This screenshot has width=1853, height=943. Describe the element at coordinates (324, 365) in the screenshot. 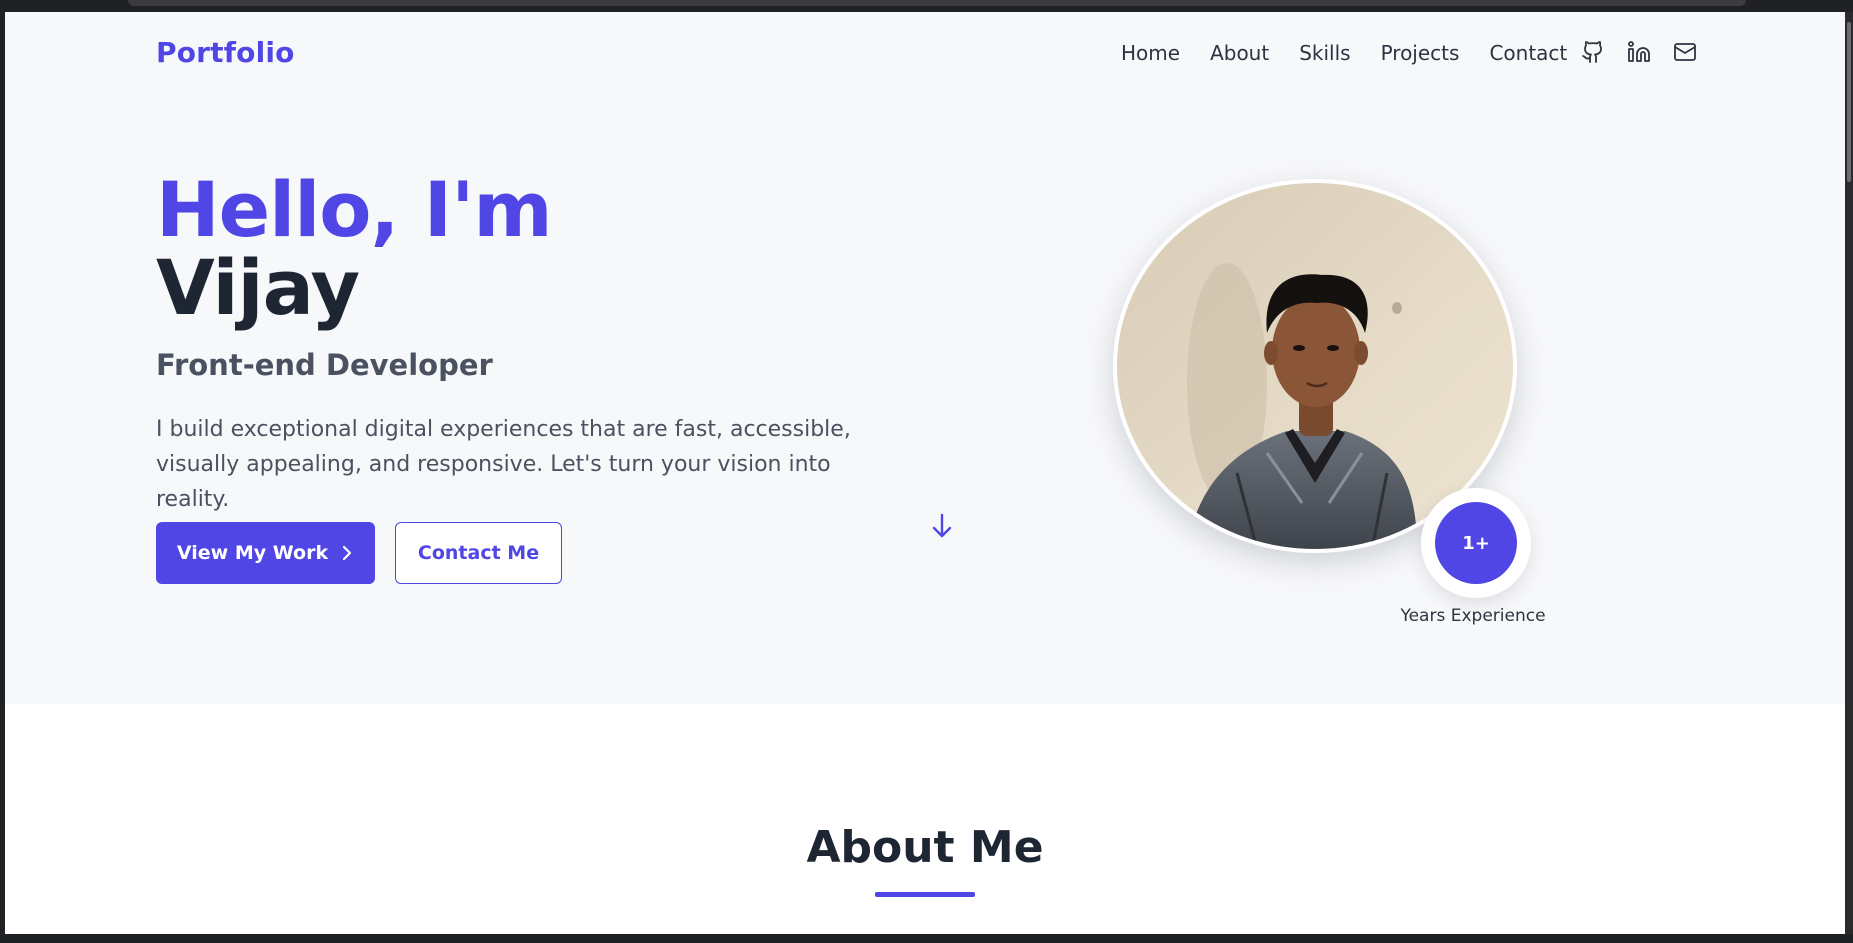

I see `hero-role: Front-end Developer` at that location.